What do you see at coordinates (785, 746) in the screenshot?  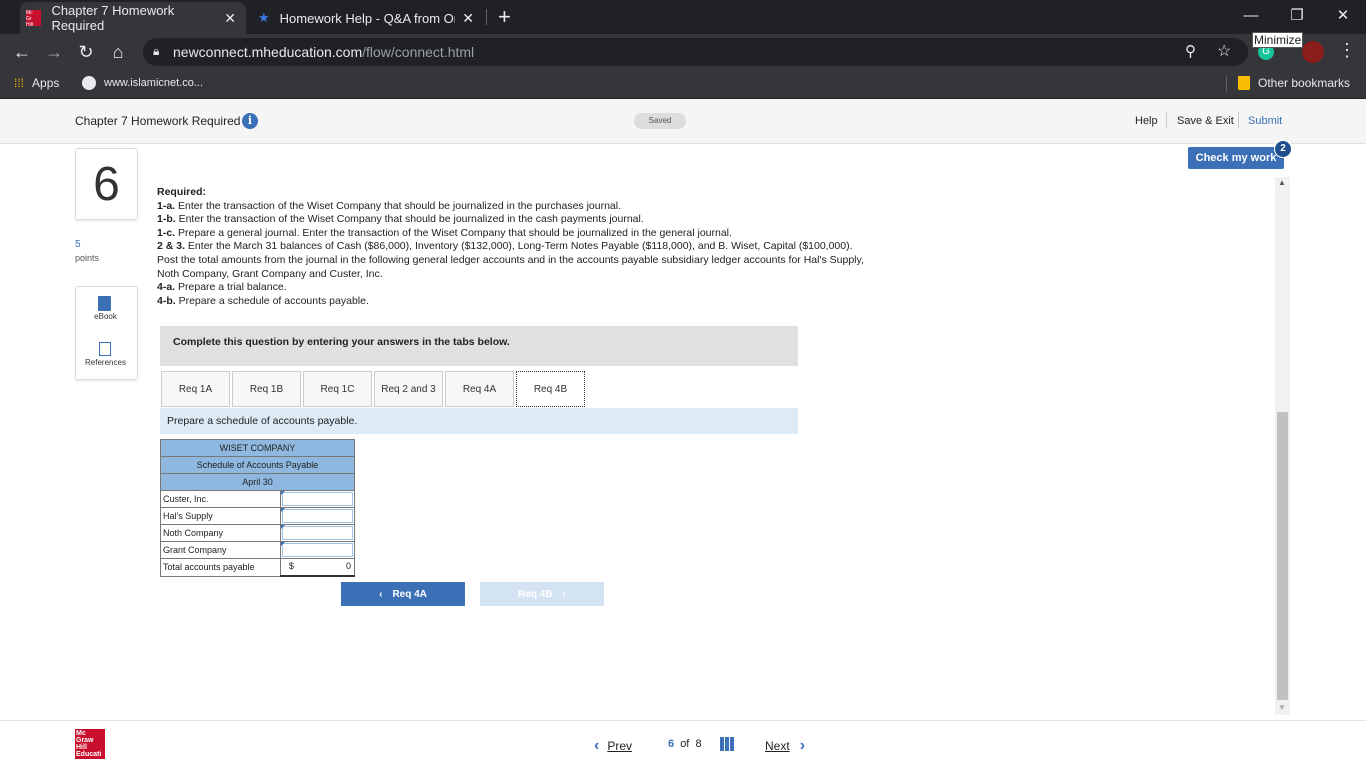 I see `next-question-button: Next ›` at bounding box center [785, 746].